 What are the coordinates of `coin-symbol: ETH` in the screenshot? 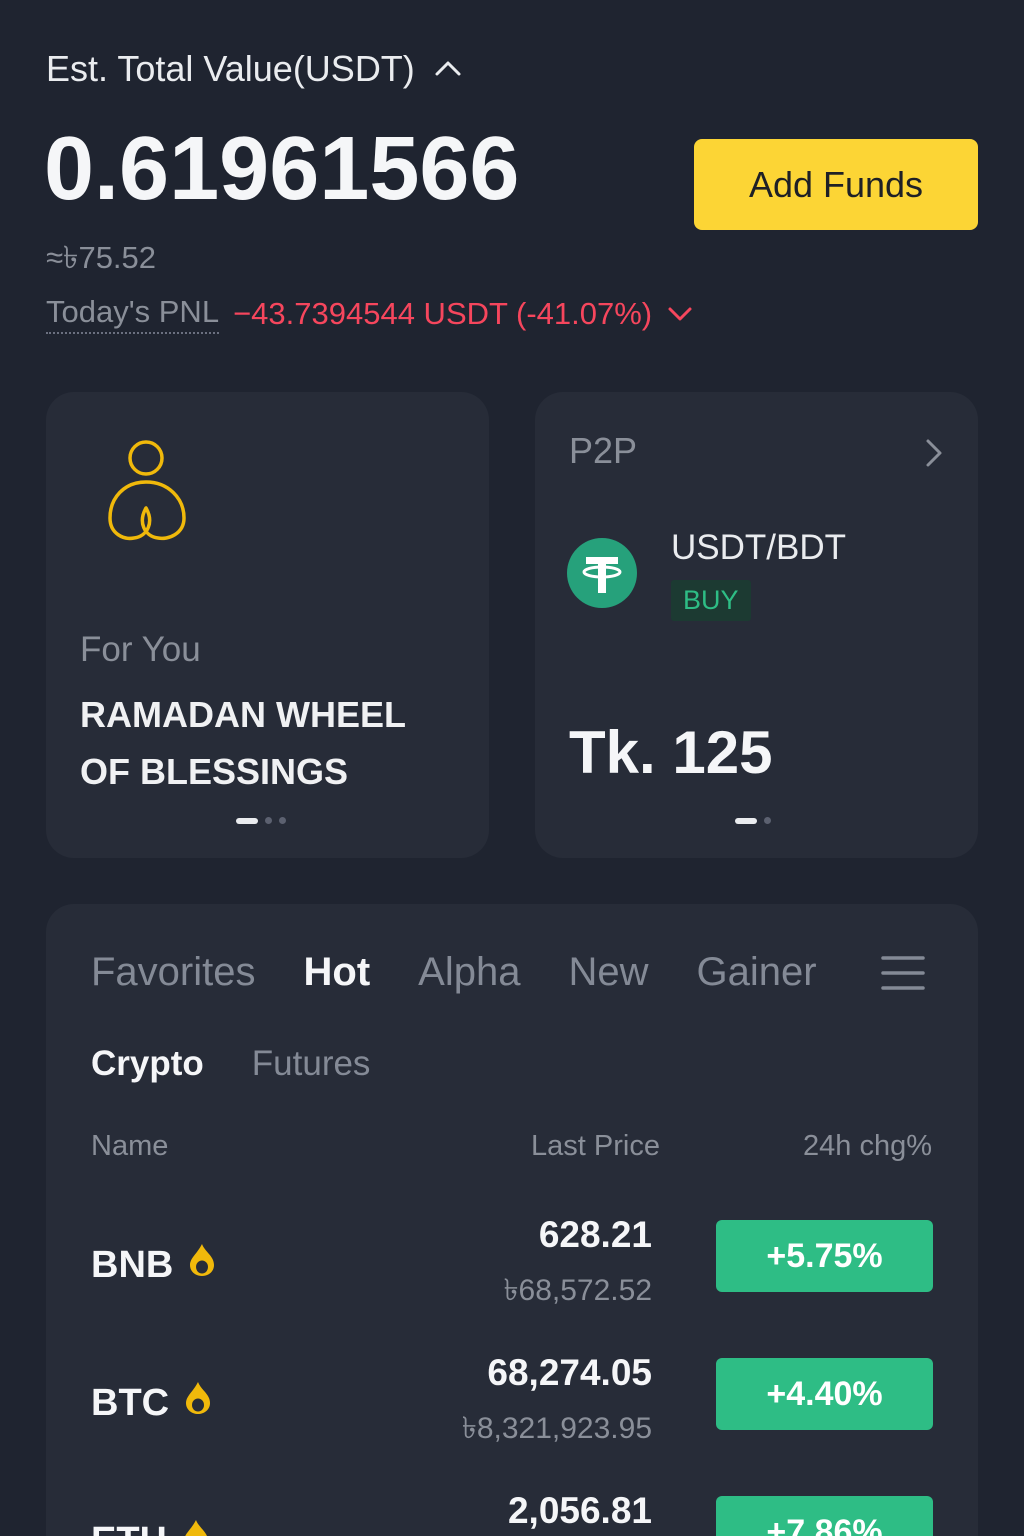 It's located at (129, 1528).